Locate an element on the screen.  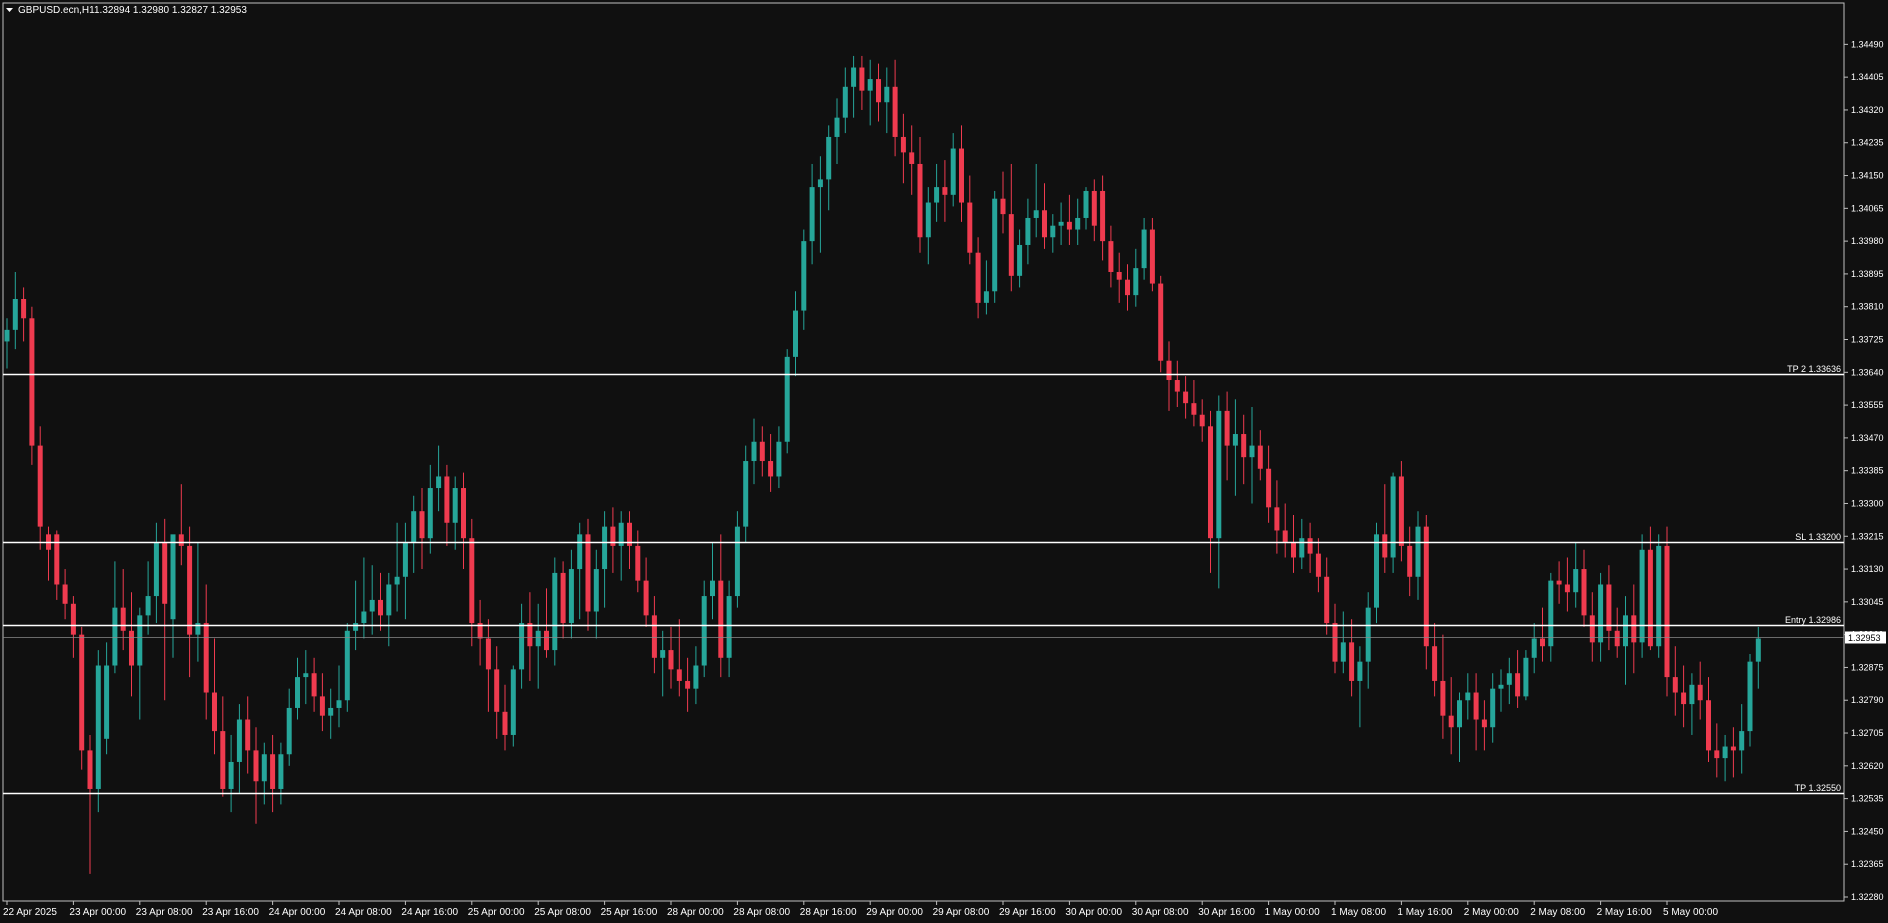
price-tick-label: 1.32620 is located at coordinates (1867, 766).